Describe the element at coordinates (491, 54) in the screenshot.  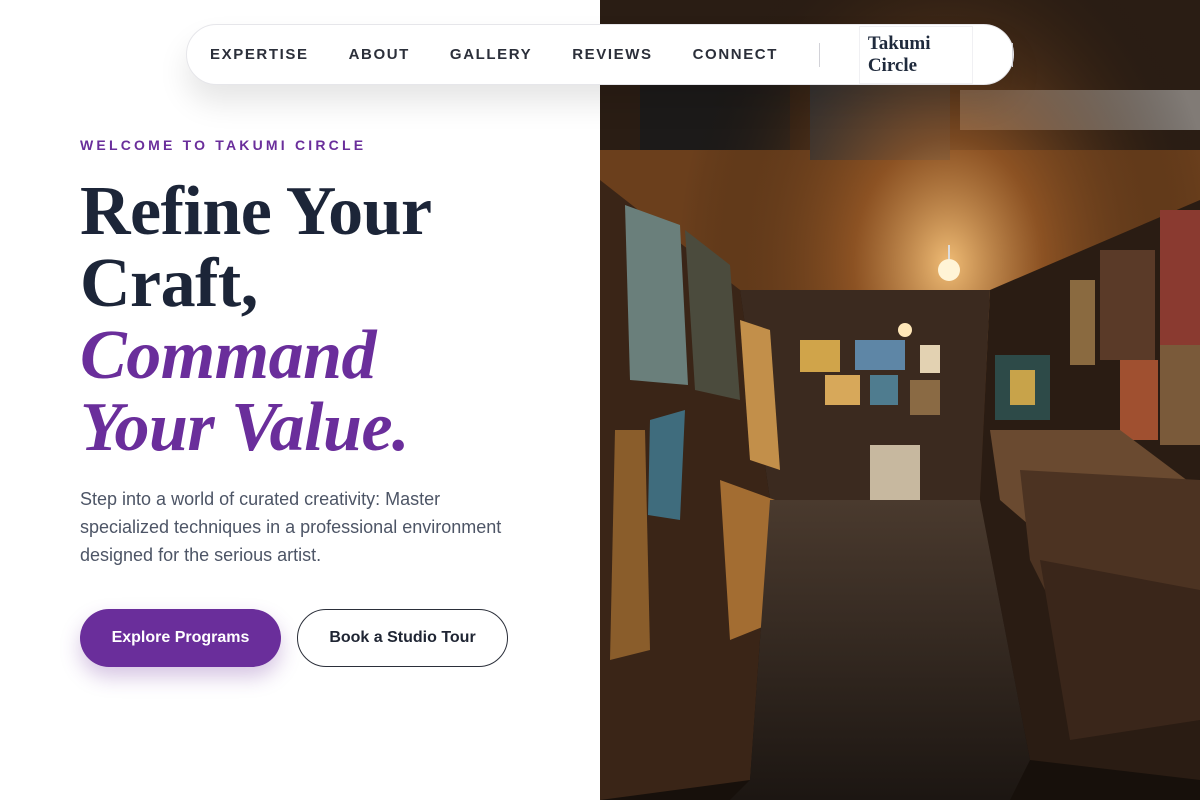
I see `nav-link-gallery: GALLERY` at that location.